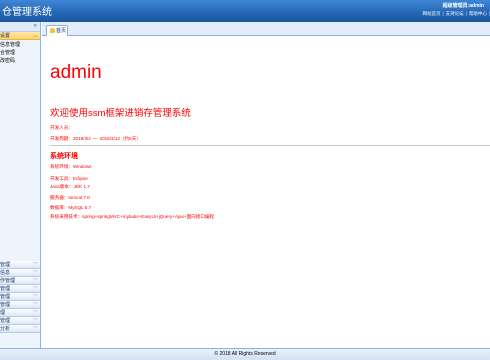 The height and width of the screenshot is (360, 490). I want to click on sidebar-group-settings: 设置 ︿, so click(20, 36).